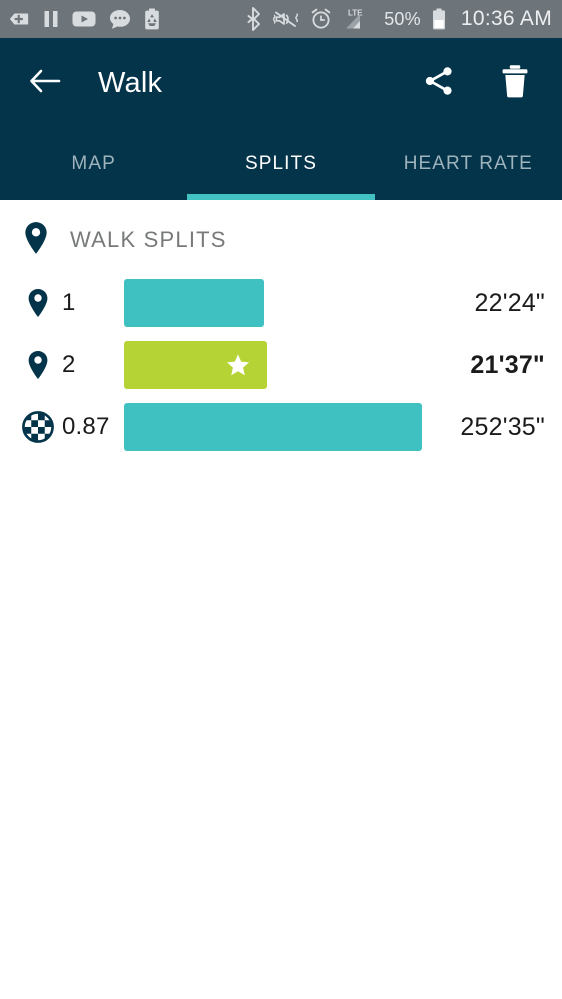 This screenshot has height=999, width=562. I want to click on tab-heart-rate: HEART RATE, so click(468, 164).